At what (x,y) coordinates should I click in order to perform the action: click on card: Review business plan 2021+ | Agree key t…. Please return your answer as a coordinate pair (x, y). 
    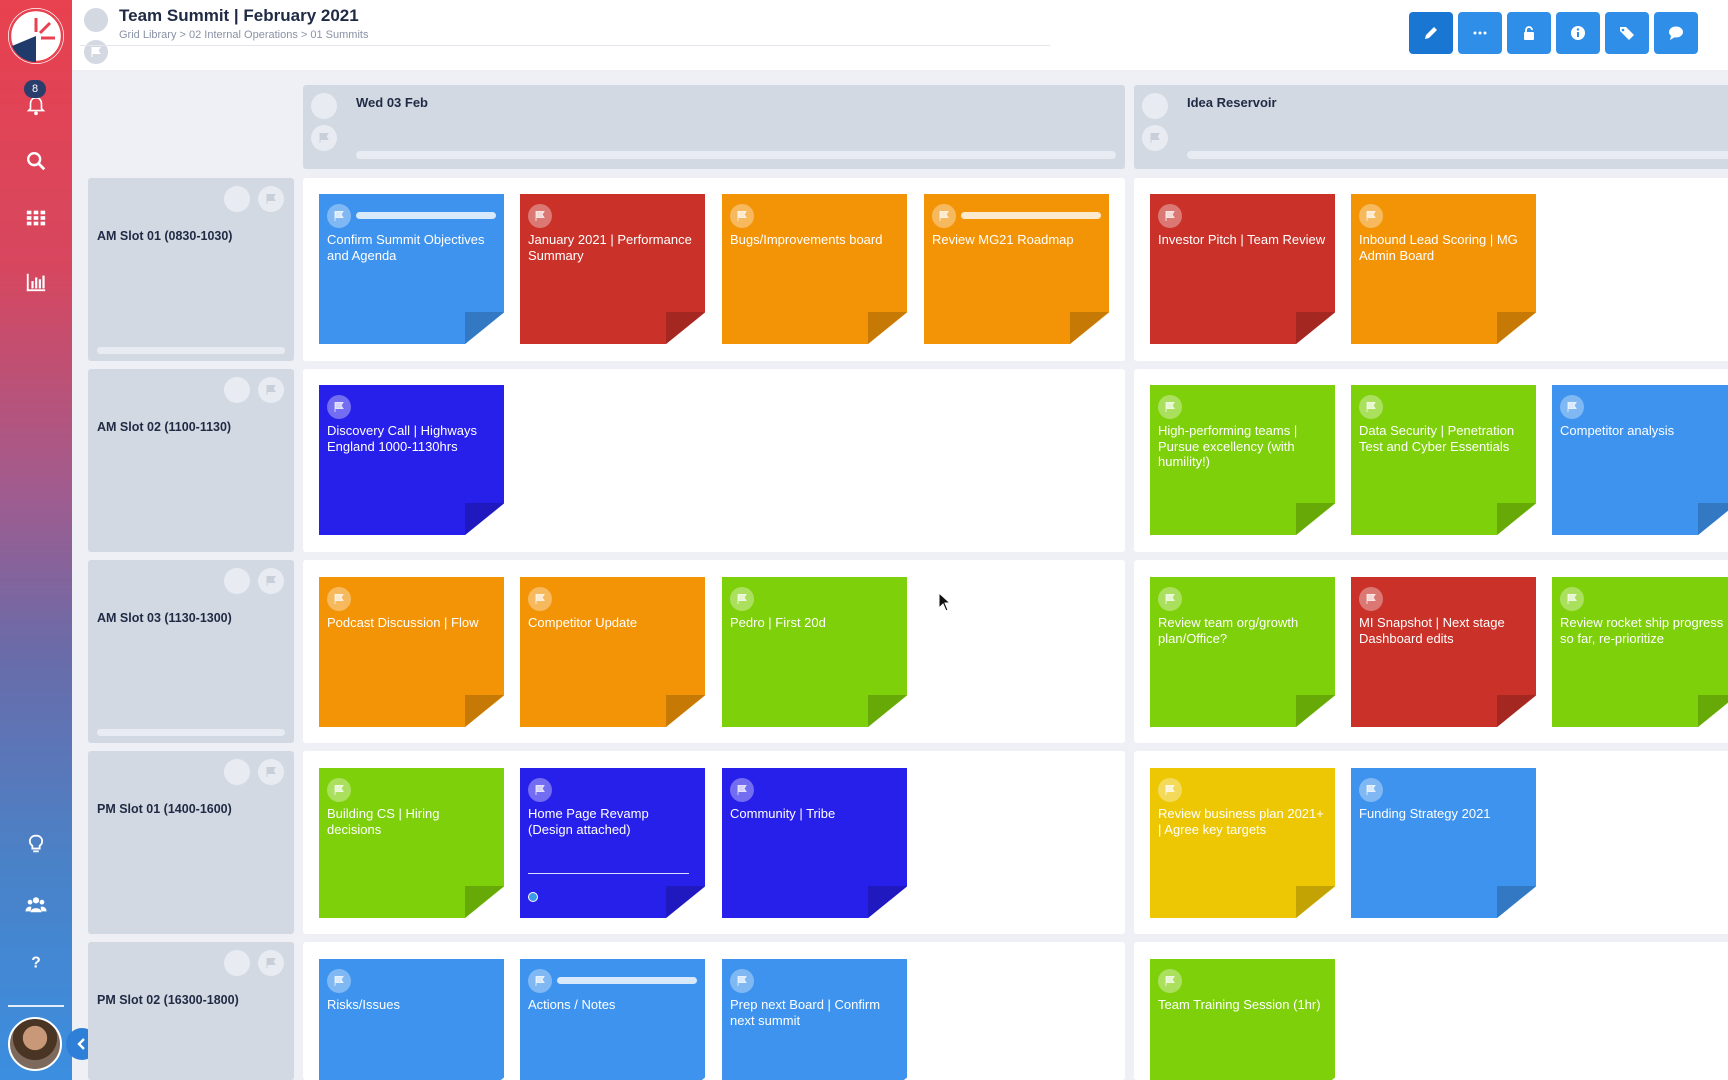
    Looking at the image, I should click on (1242, 843).